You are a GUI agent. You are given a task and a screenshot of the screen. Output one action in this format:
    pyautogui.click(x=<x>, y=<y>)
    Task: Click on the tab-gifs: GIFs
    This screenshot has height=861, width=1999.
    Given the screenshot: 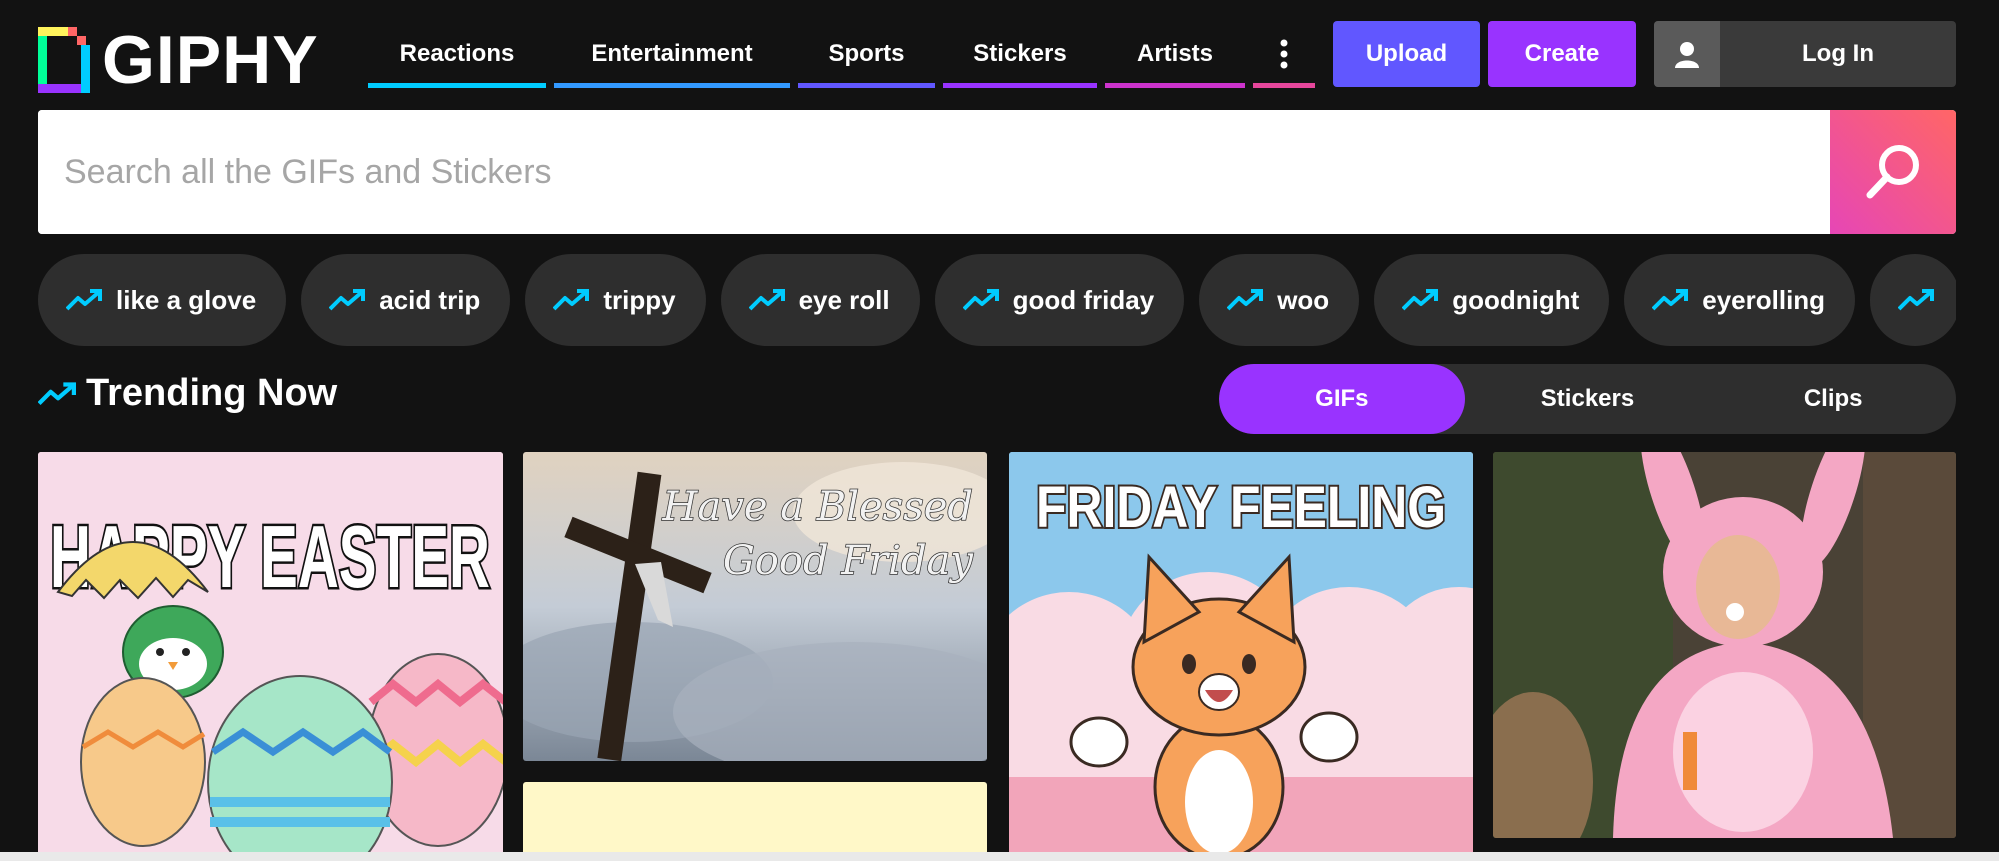 What is the action you would take?
    pyautogui.click(x=1342, y=399)
    